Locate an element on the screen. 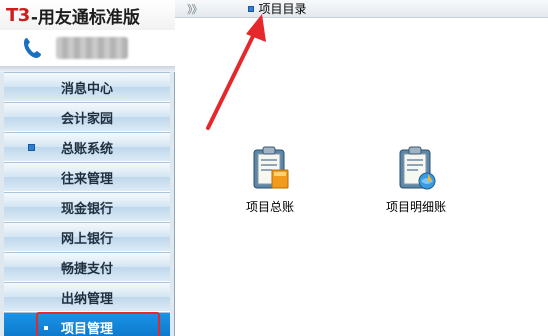 This screenshot has width=548, height=336. sidebar-item-label: 消息中心 is located at coordinates (86, 89).